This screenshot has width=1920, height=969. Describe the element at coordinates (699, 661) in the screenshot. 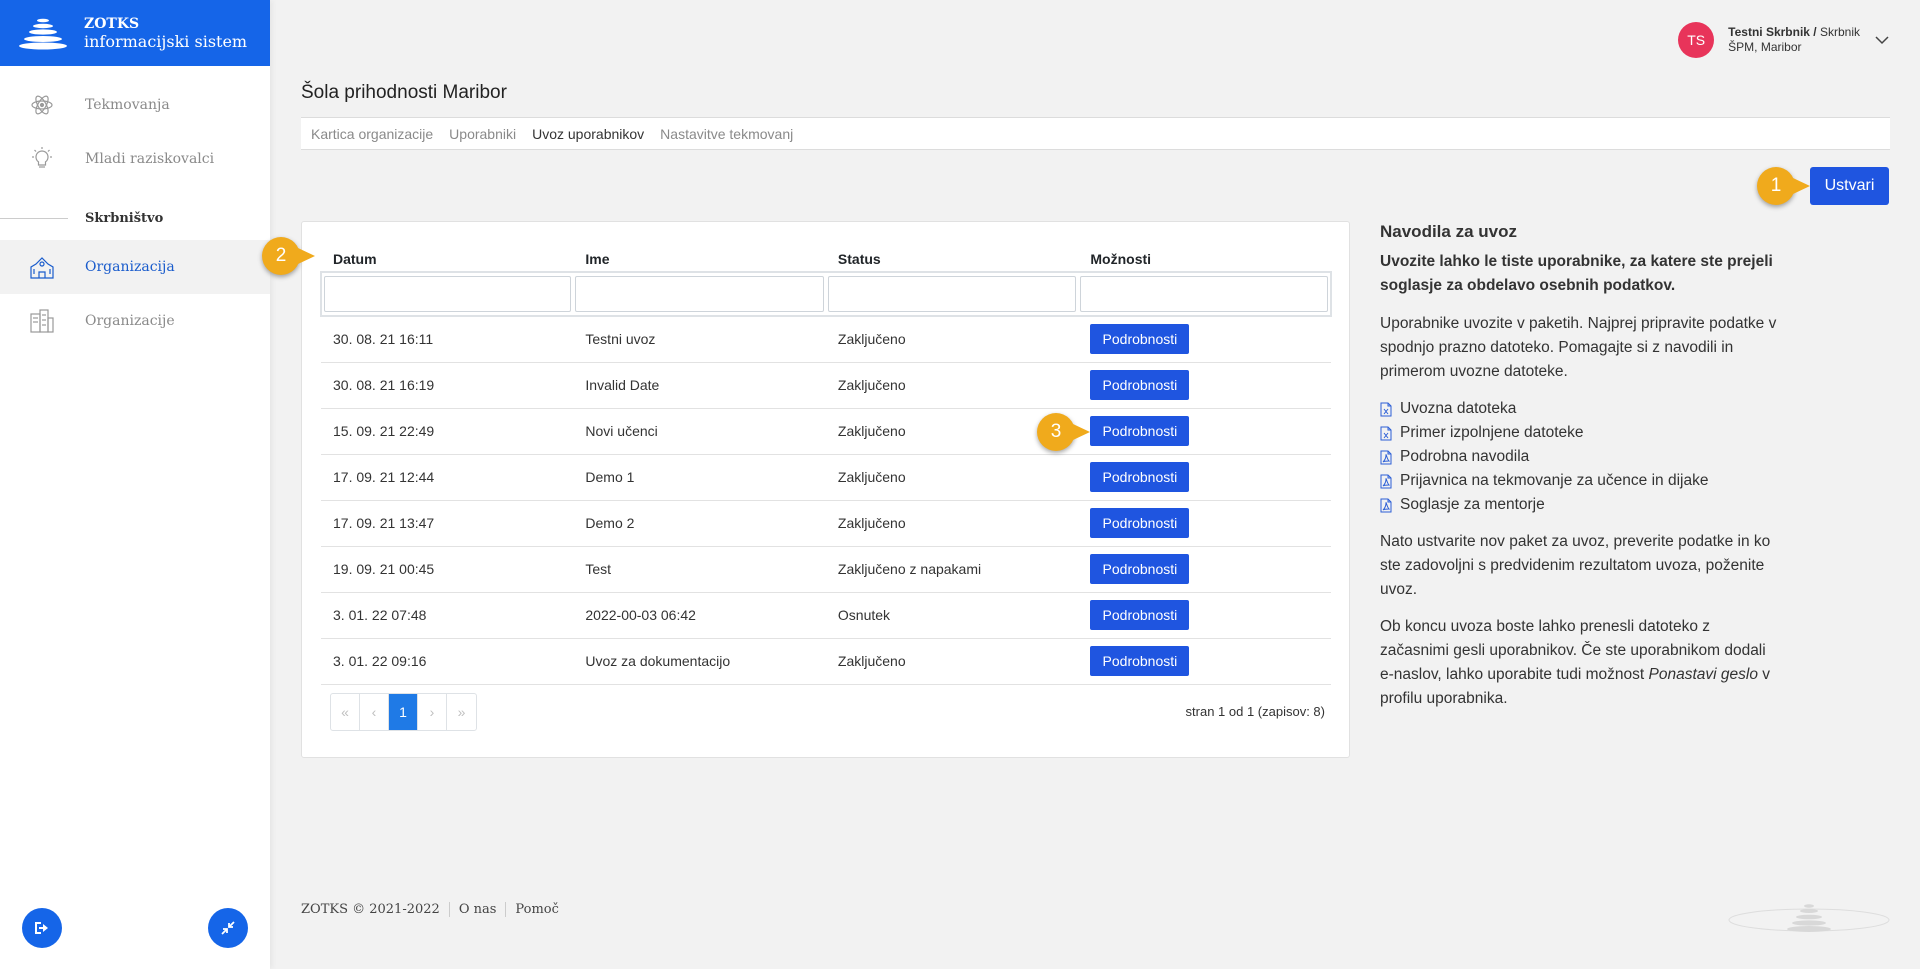

I see `cell-name: Uvoz za dokumentacijo` at that location.